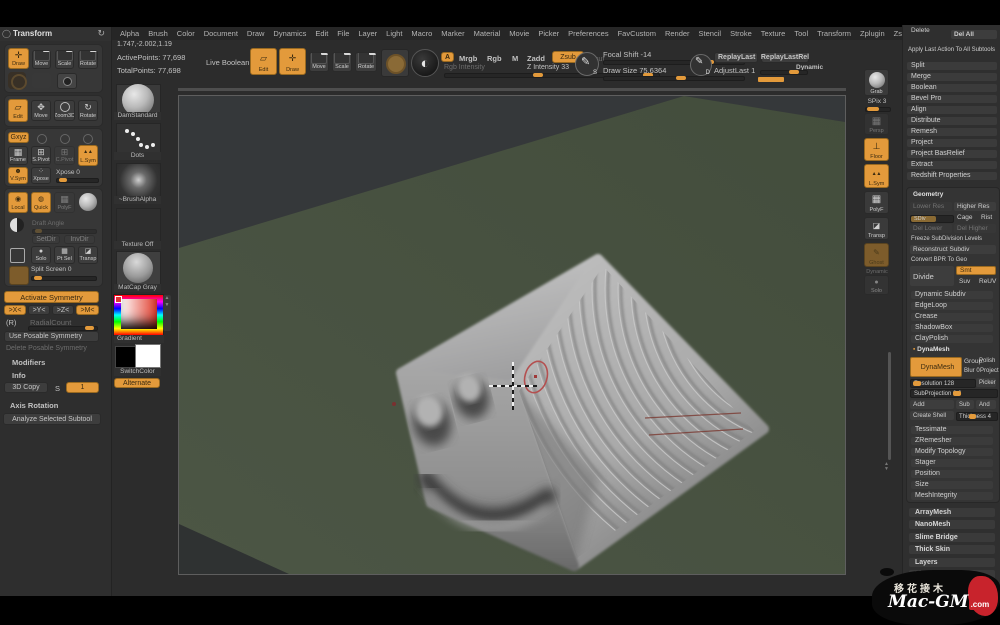 The height and width of the screenshot is (625, 1000). I want to click on tool-action: Bevel Pro, so click(952, 99).